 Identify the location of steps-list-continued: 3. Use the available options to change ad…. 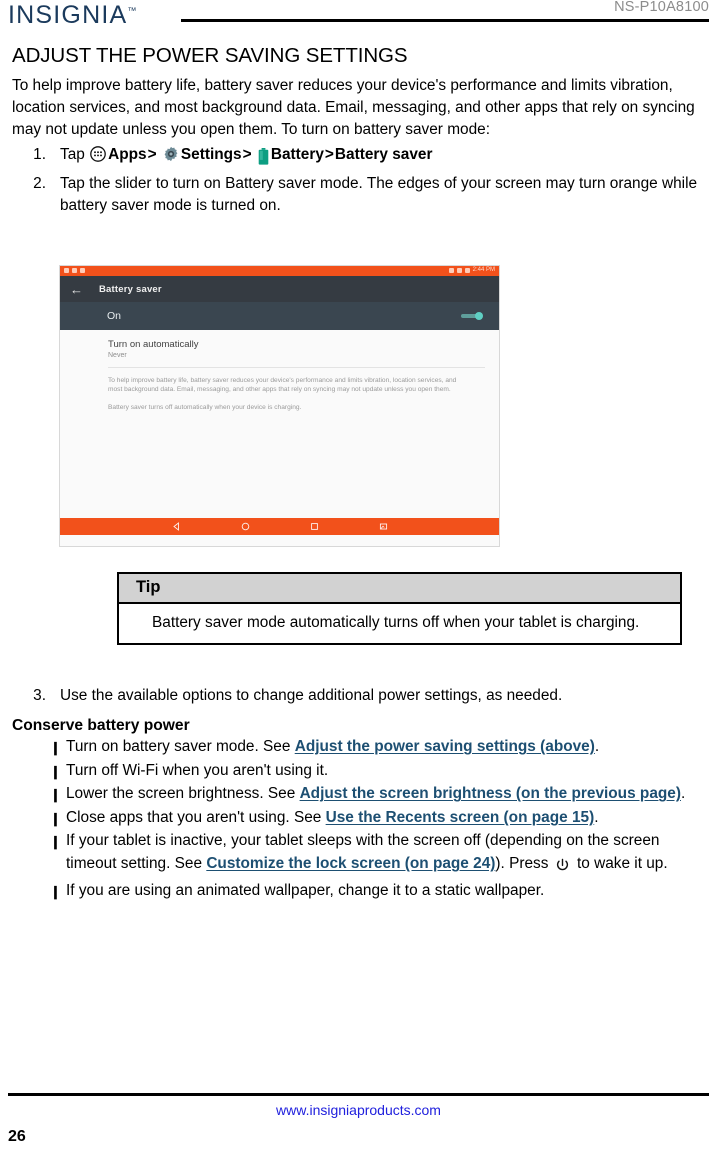
(360, 696).